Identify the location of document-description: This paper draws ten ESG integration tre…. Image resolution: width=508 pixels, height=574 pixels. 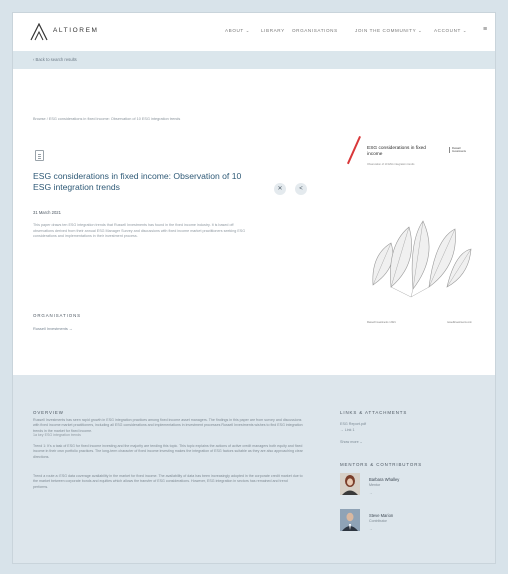
(139, 231).